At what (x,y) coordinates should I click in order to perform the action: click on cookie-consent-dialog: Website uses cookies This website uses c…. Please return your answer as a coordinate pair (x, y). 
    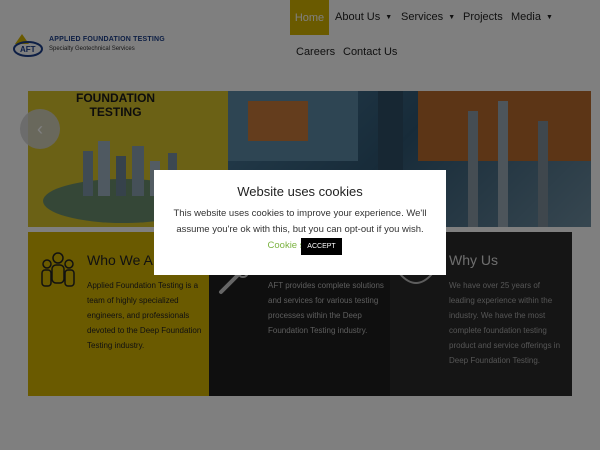
    Looking at the image, I should click on (300, 222).